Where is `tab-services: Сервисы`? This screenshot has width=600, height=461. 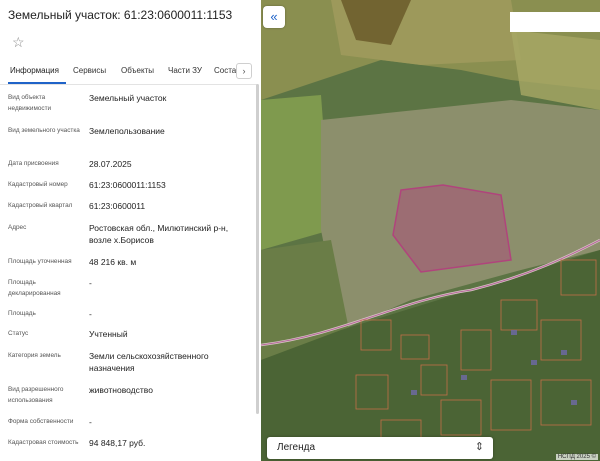
tab-services: Сервисы is located at coordinates (89, 70).